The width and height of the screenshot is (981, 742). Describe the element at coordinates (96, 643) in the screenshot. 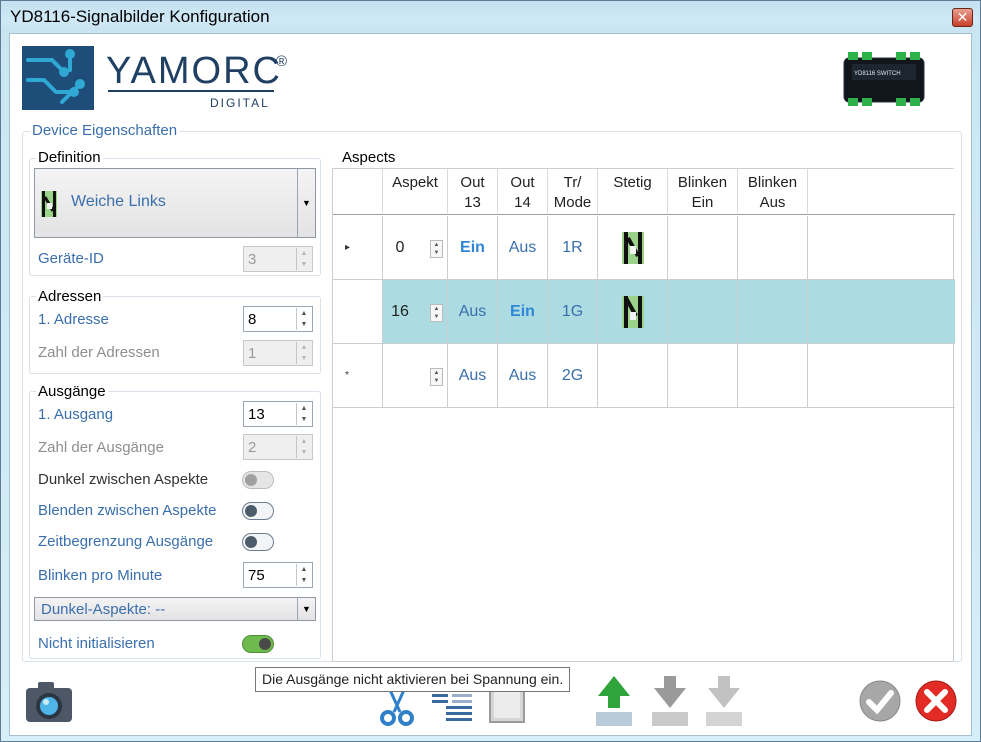

I see `nicht-initialisieren-label: Nicht initialisieren` at that location.